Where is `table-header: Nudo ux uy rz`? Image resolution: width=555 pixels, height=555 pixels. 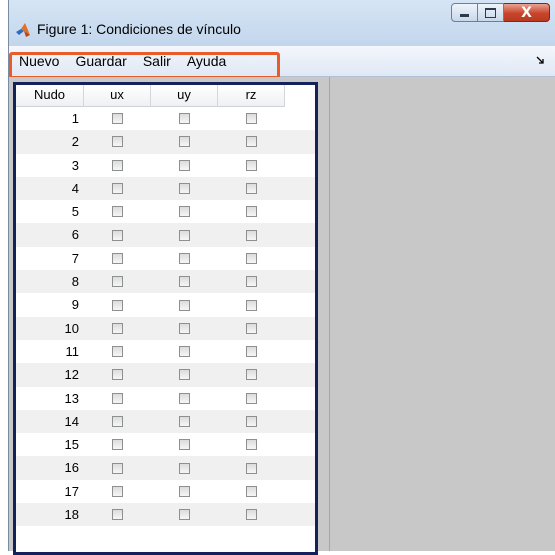 table-header: Nudo ux uy rz is located at coordinates (165, 96).